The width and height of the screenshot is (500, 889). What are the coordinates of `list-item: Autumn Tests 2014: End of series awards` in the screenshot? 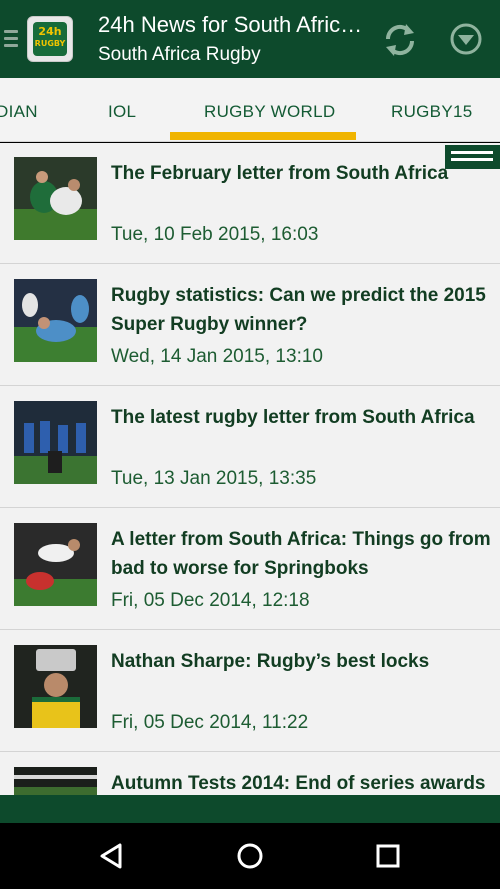 It's located at (250, 774).